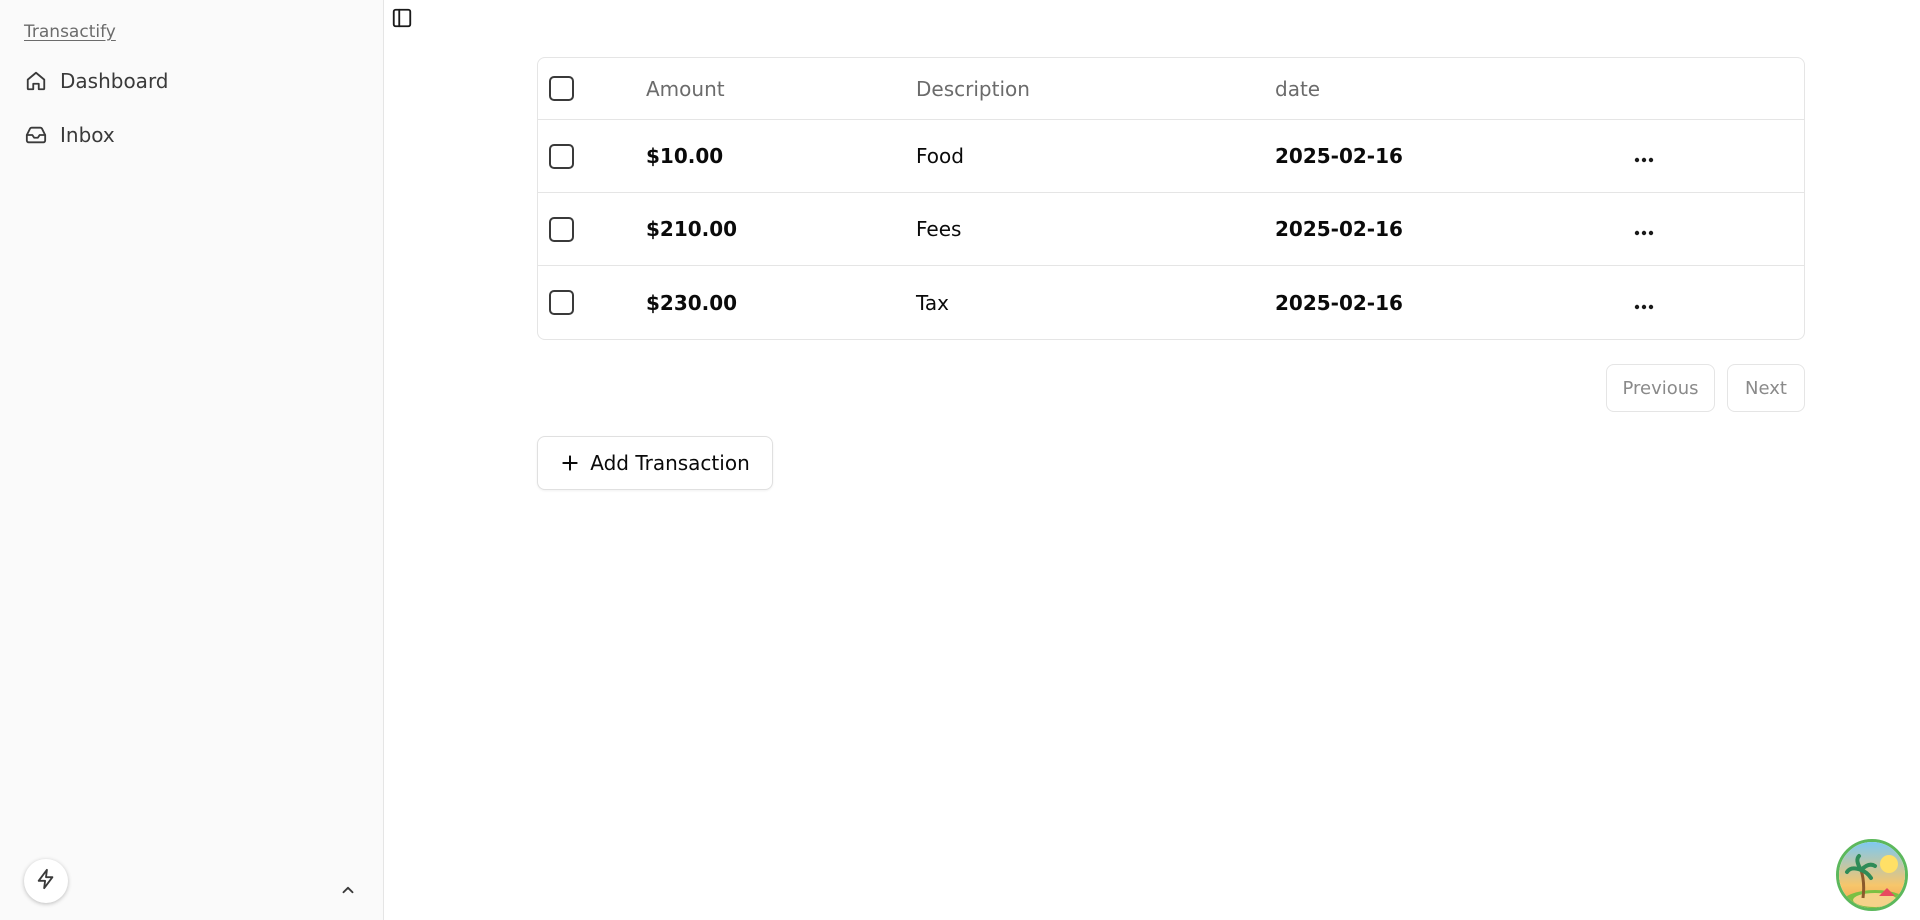 This screenshot has width=1920, height=920. Describe the element at coordinates (685, 89) in the screenshot. I see `column-header-amount: Amount` at that location.